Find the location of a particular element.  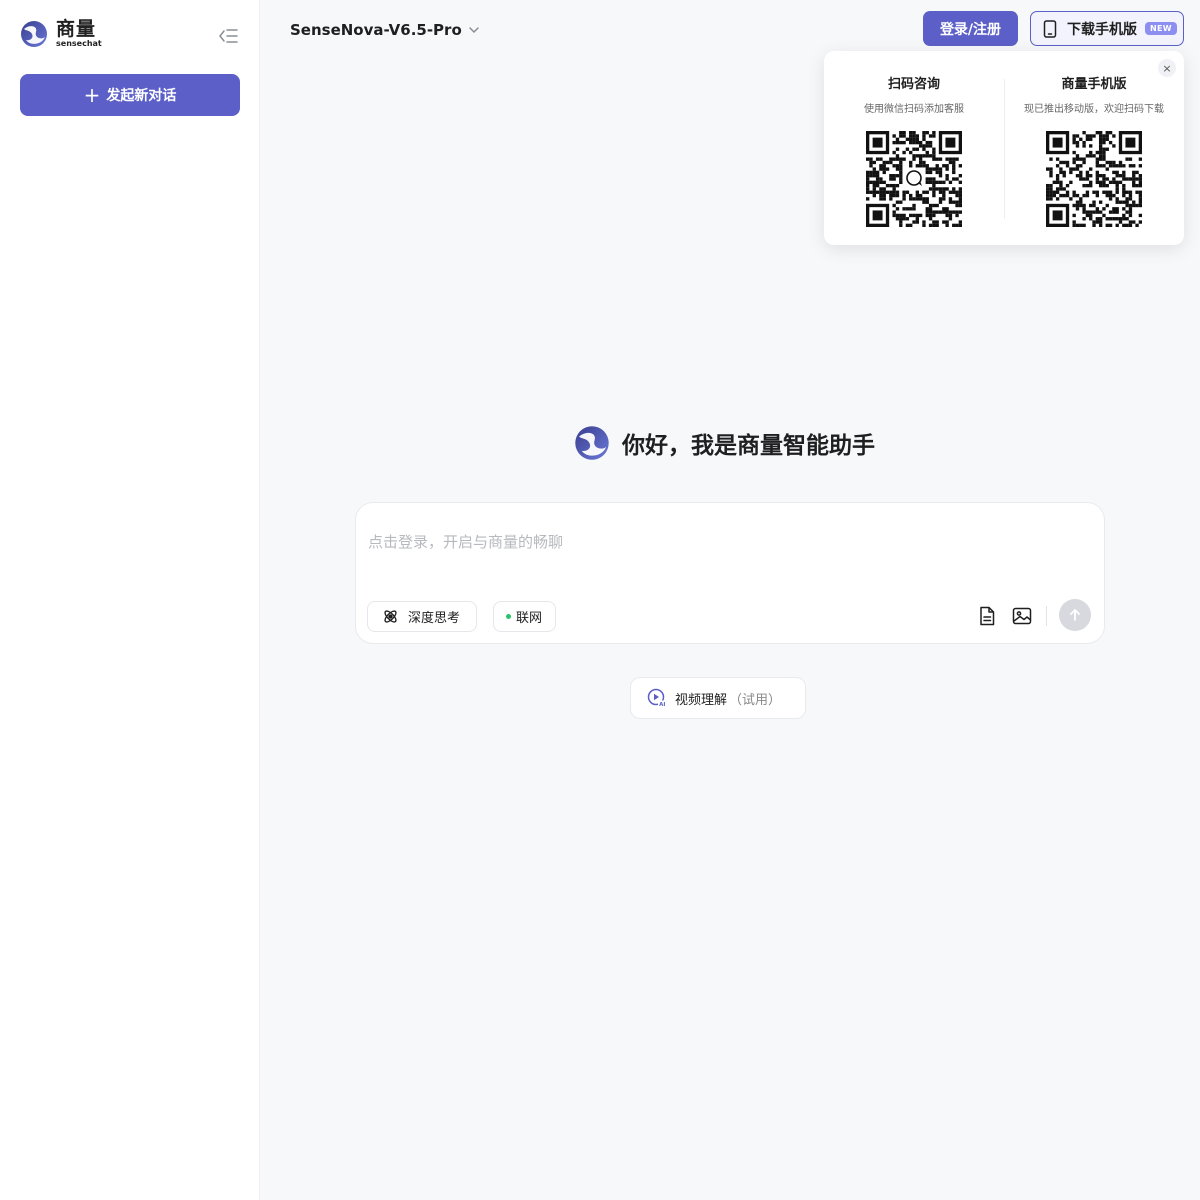

app-logo: 商量 sensechat is located at coordinates (61, 34).